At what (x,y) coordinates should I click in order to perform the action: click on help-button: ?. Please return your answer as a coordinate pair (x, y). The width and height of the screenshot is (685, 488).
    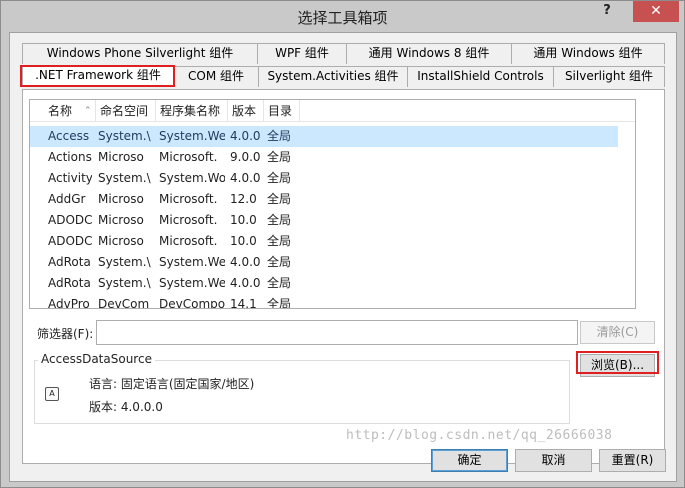
    Looking at the image, I should click on (607, 13).